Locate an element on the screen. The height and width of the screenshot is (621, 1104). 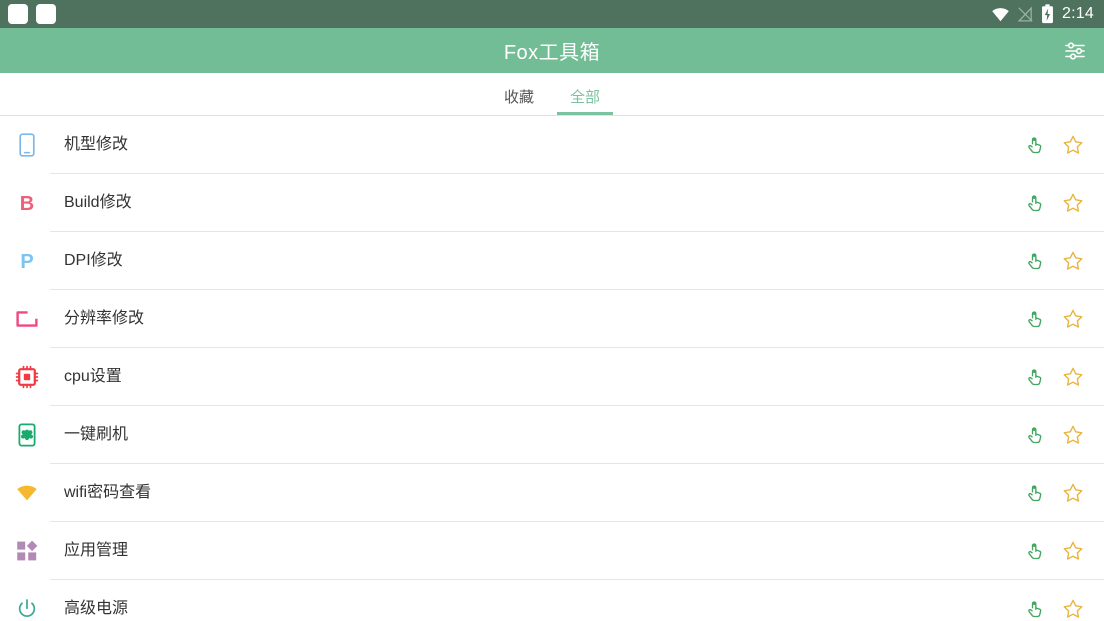
letter-b-icon: B is located at coordinates (27, 203).